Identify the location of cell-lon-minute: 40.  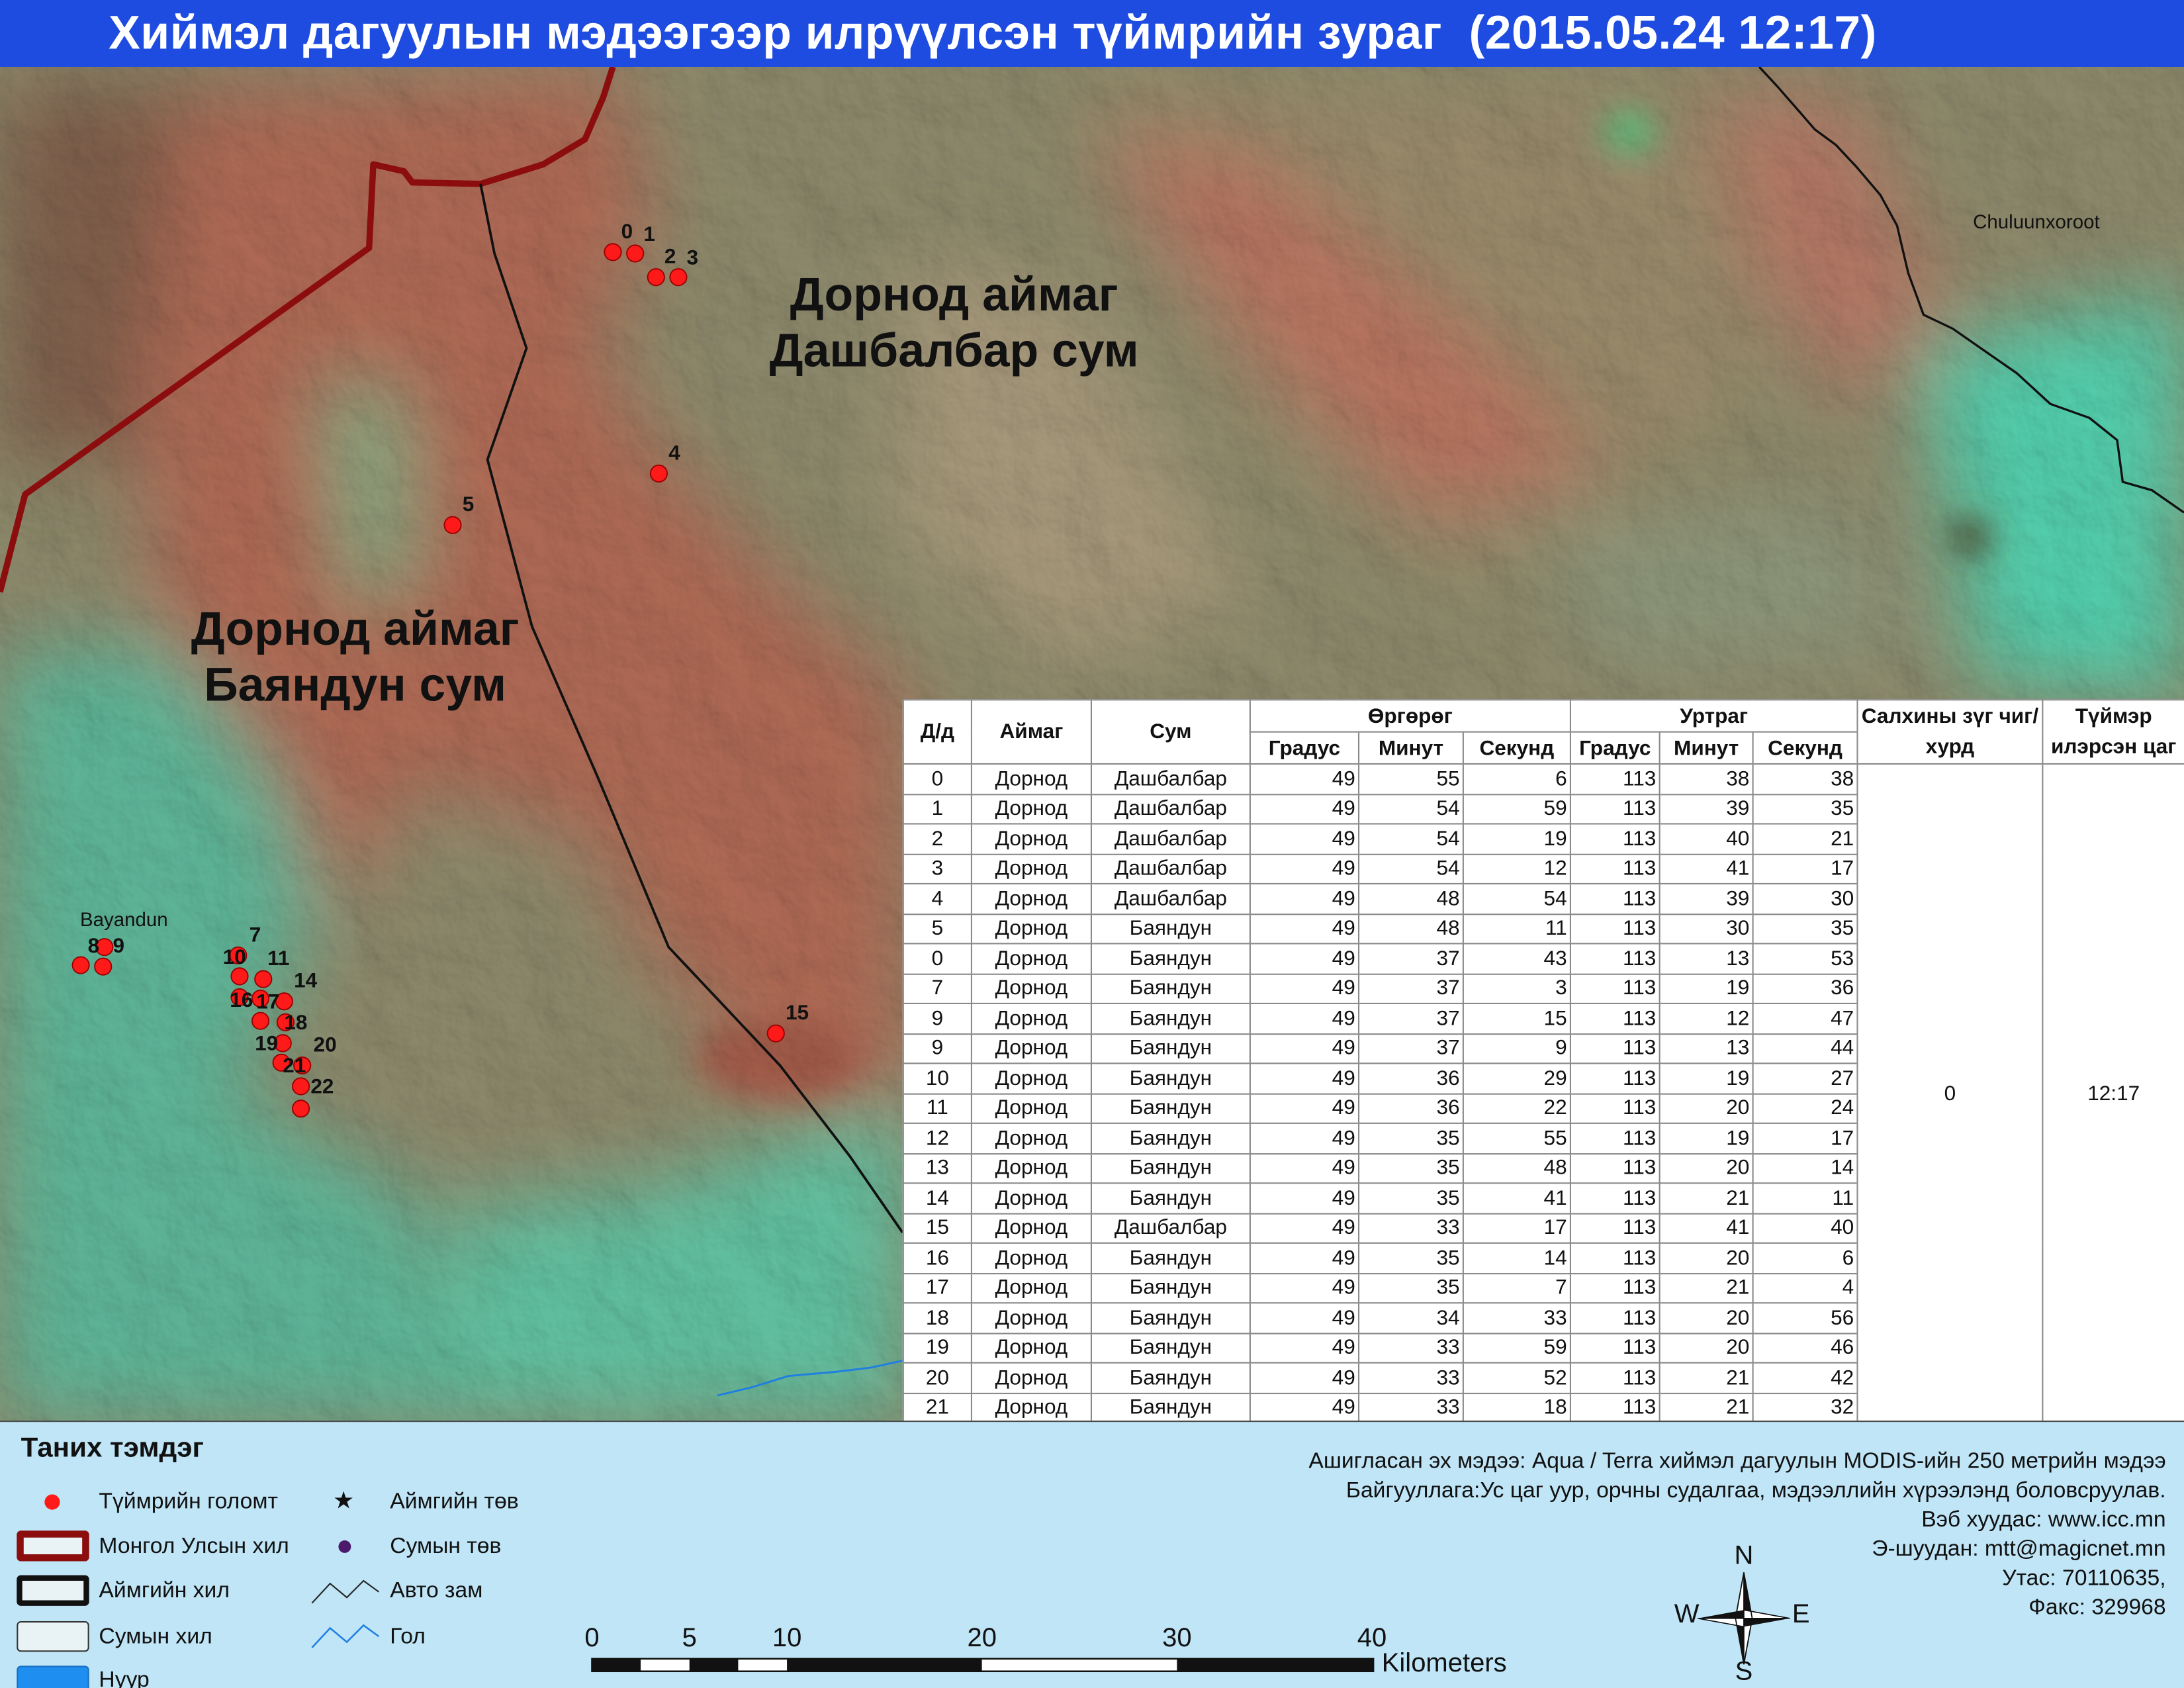
(1706, 839).